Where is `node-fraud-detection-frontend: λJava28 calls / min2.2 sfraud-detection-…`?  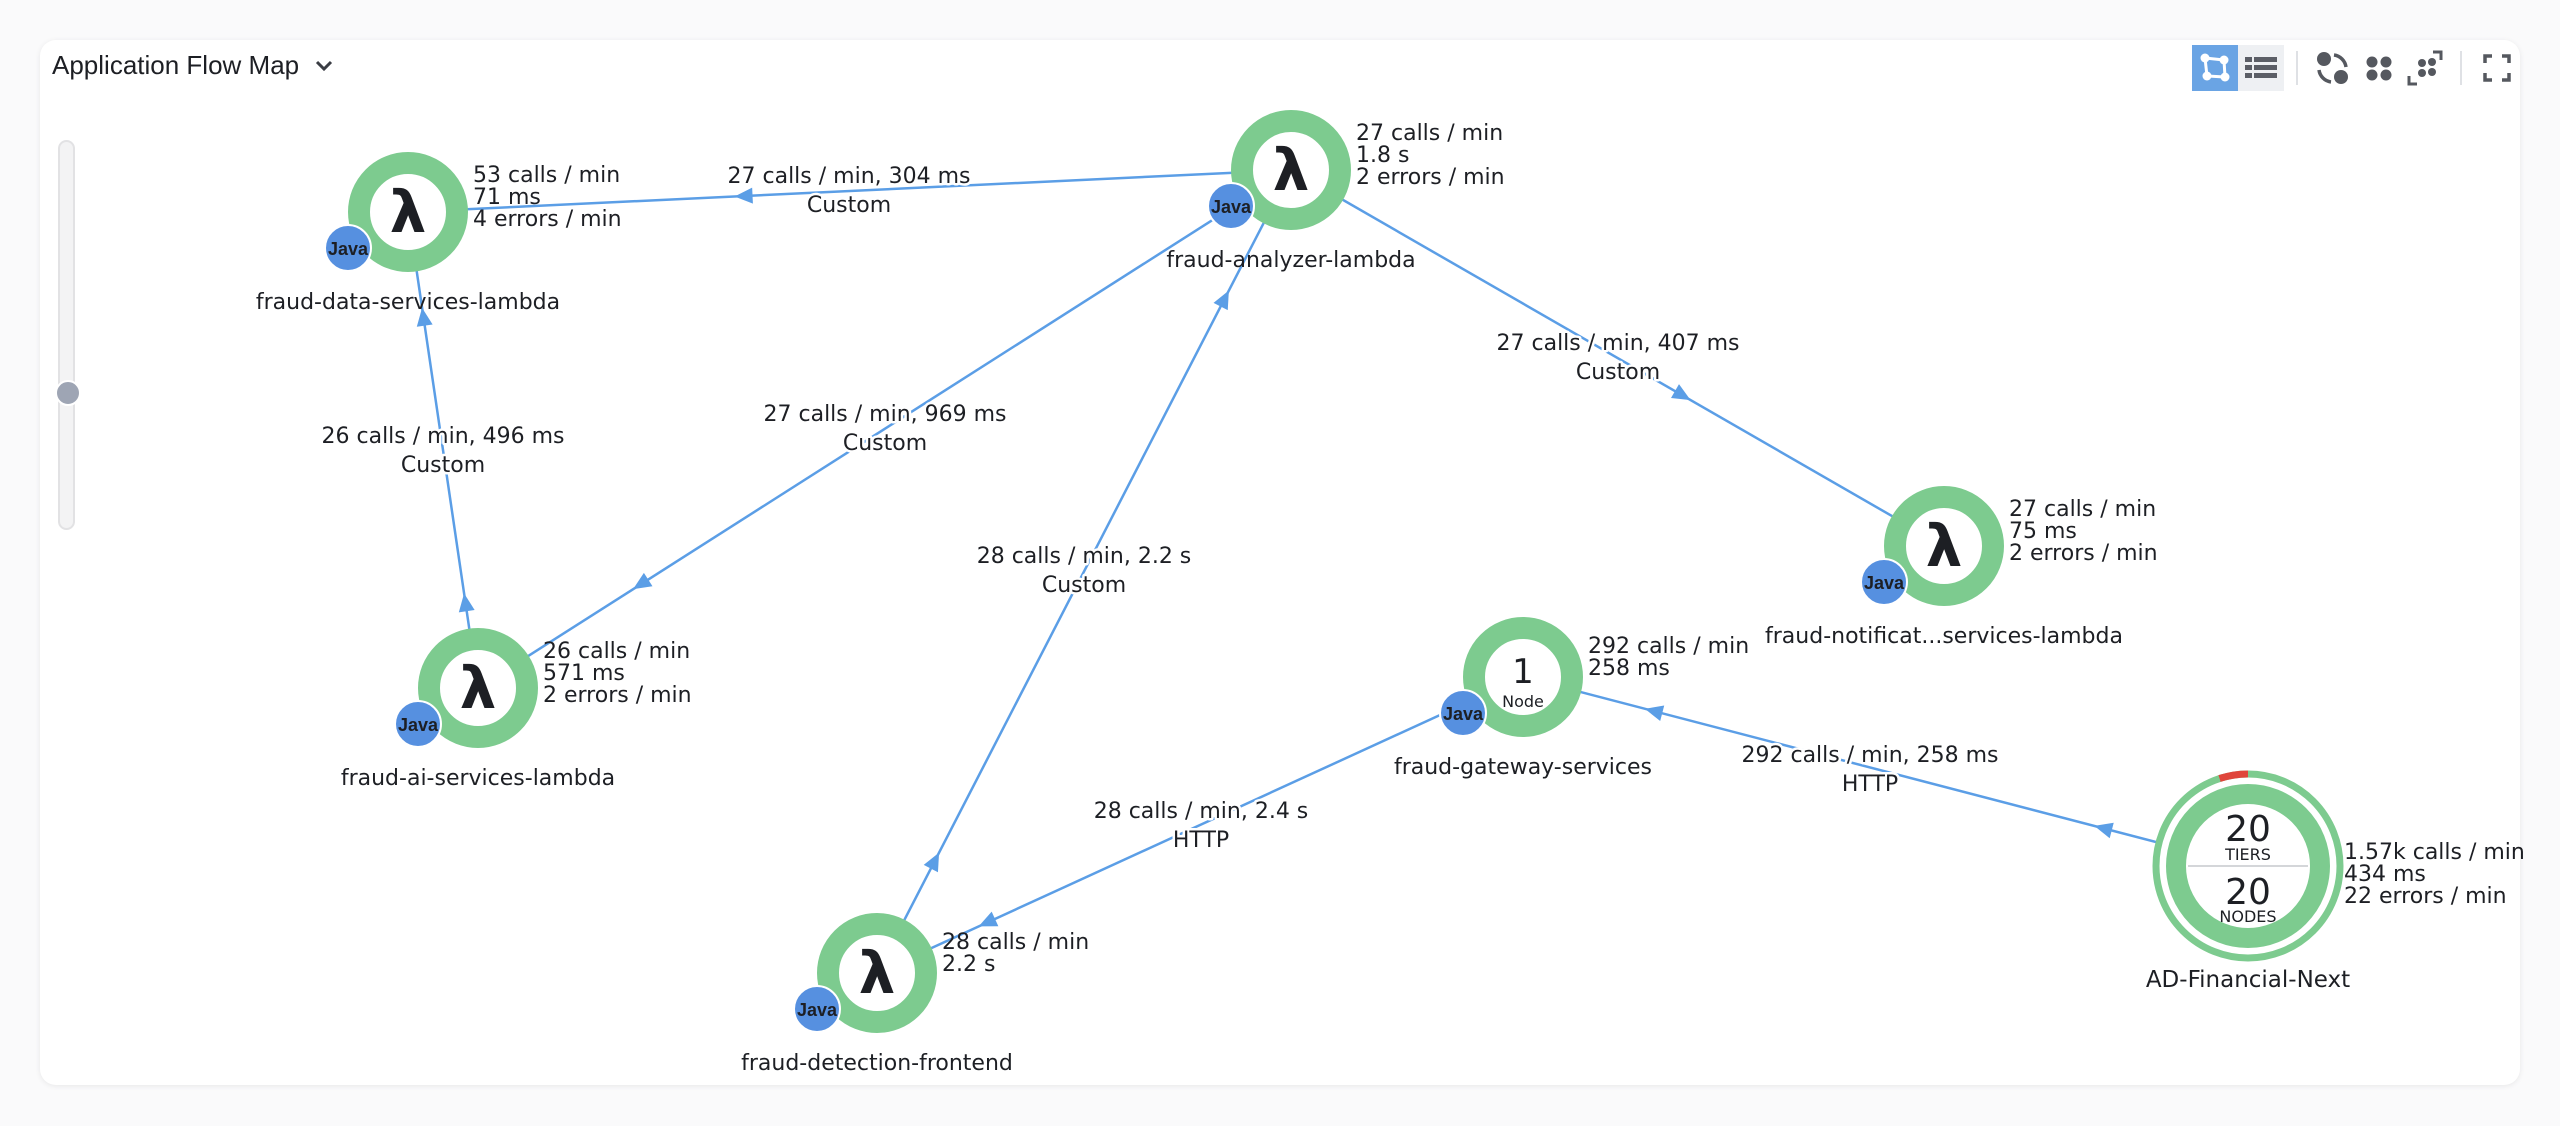 node-fraud-detection-frontend: λJava28 calls / min2.2 sfraud-detection-… is located at coordinates (915, 994).